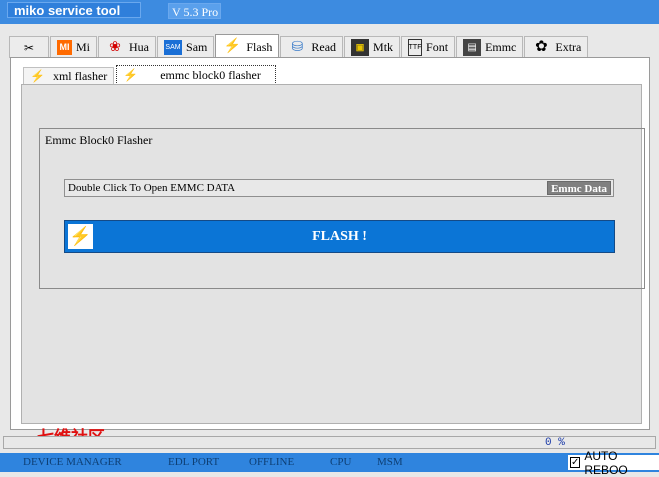 The height and width of the screenshot is (477, 659). I want to click on progress-percent: 0 %, so click(555, 443).